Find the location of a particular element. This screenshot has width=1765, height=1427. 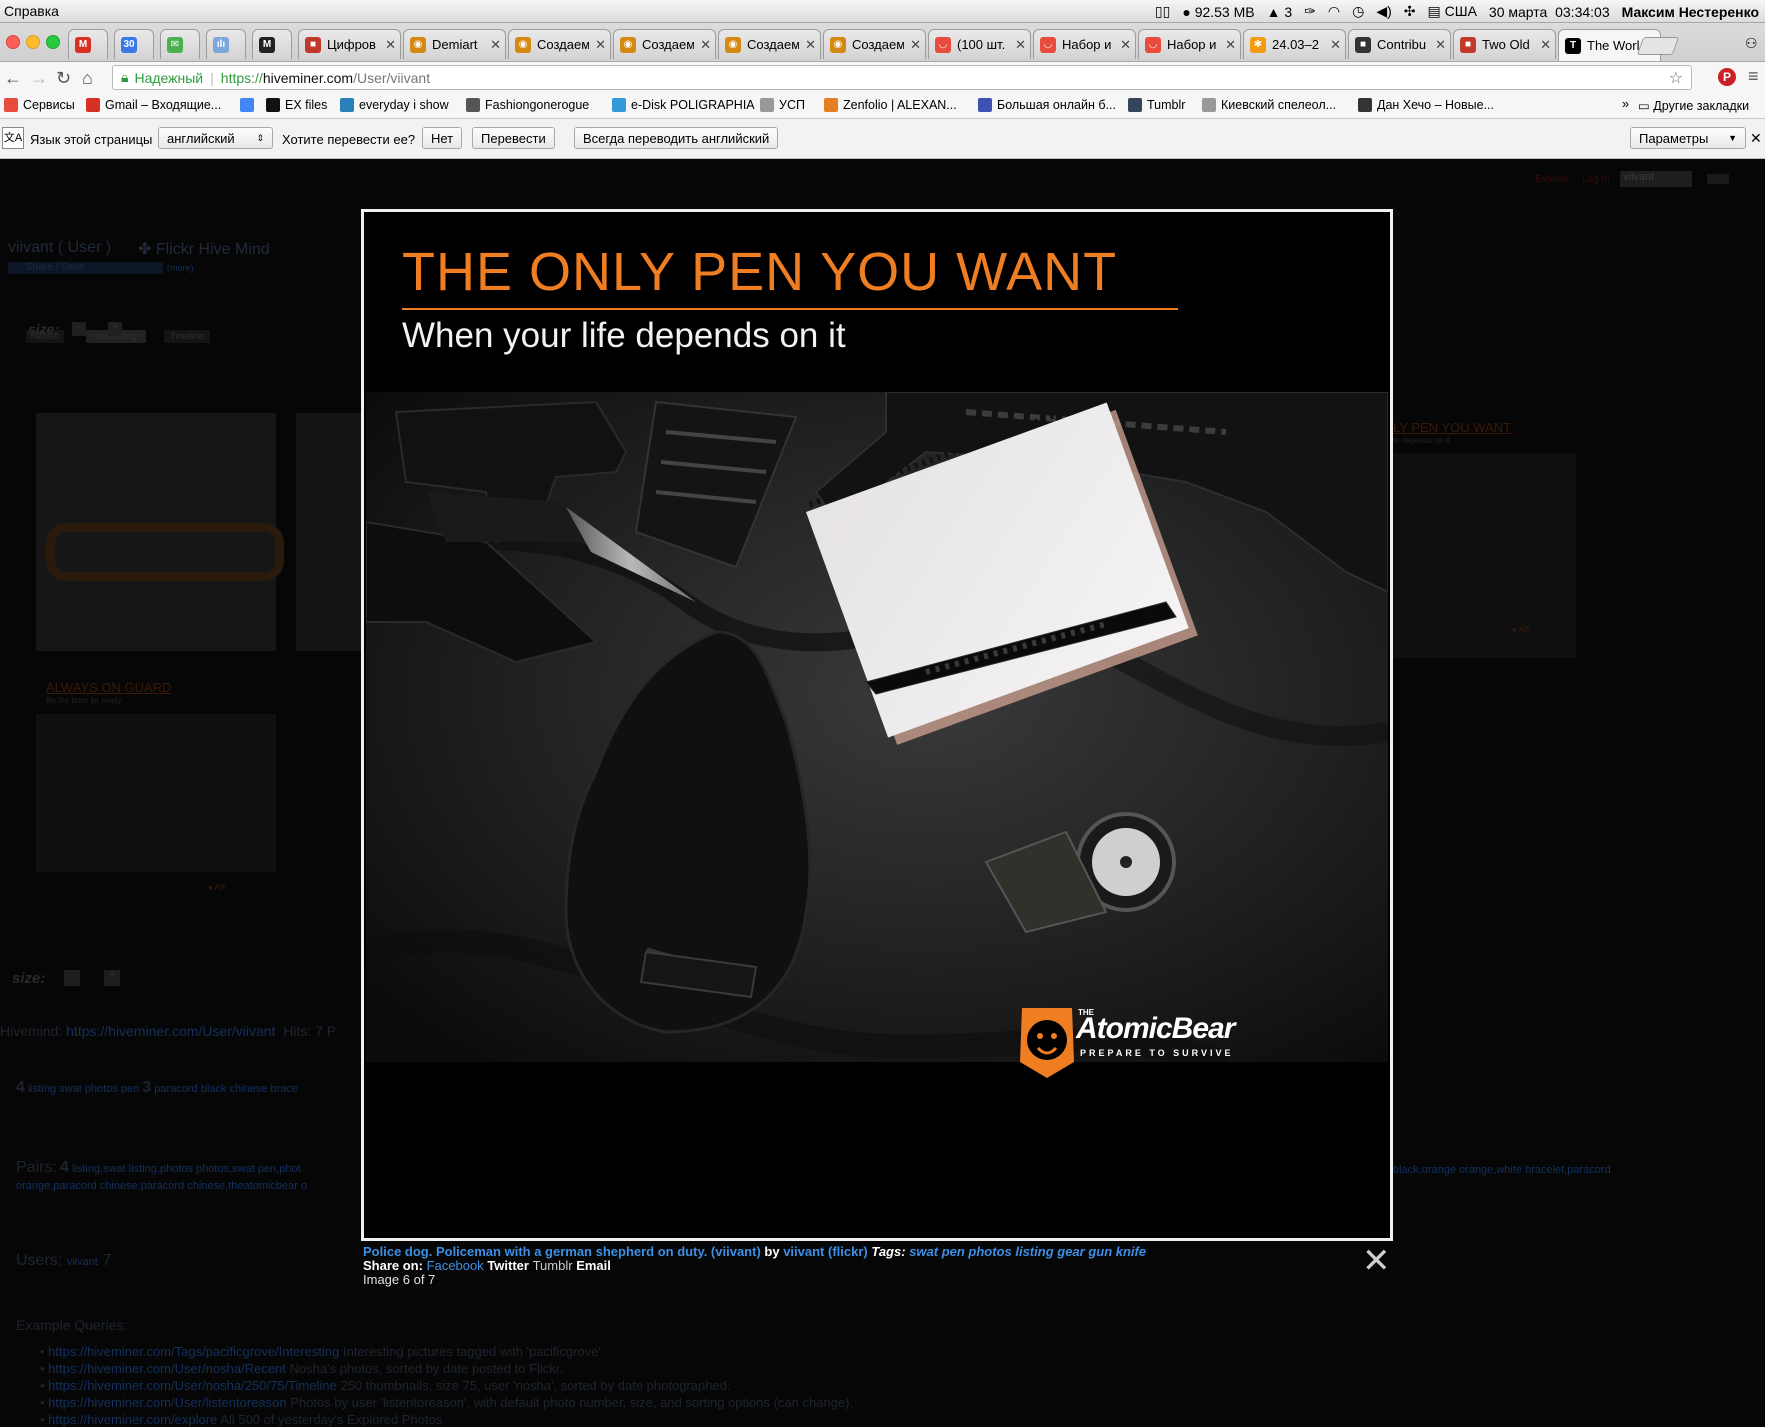

example-query-link: https://hiveminer.com/User/nosha/Recent is located at coordinates (167, 1368).